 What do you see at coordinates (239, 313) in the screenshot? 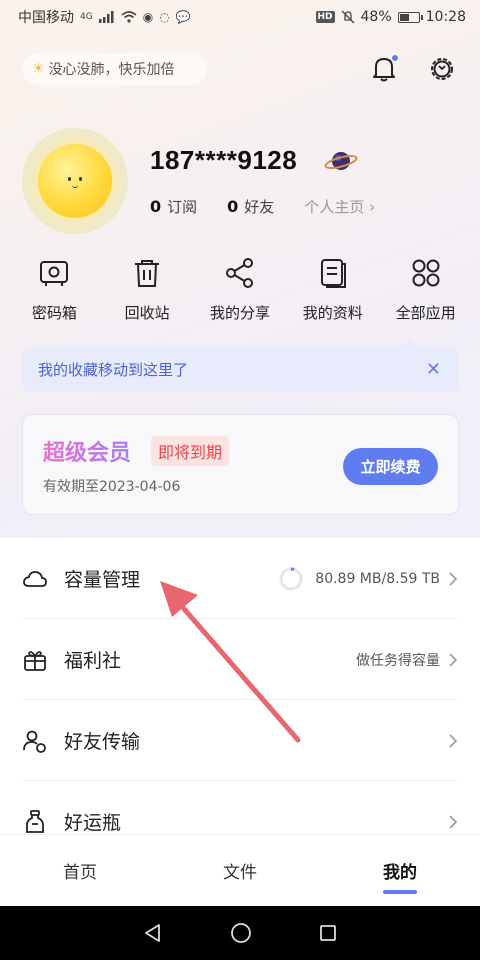
I see `grid-item-label: 我的分享` at bounding box center [239, 313].